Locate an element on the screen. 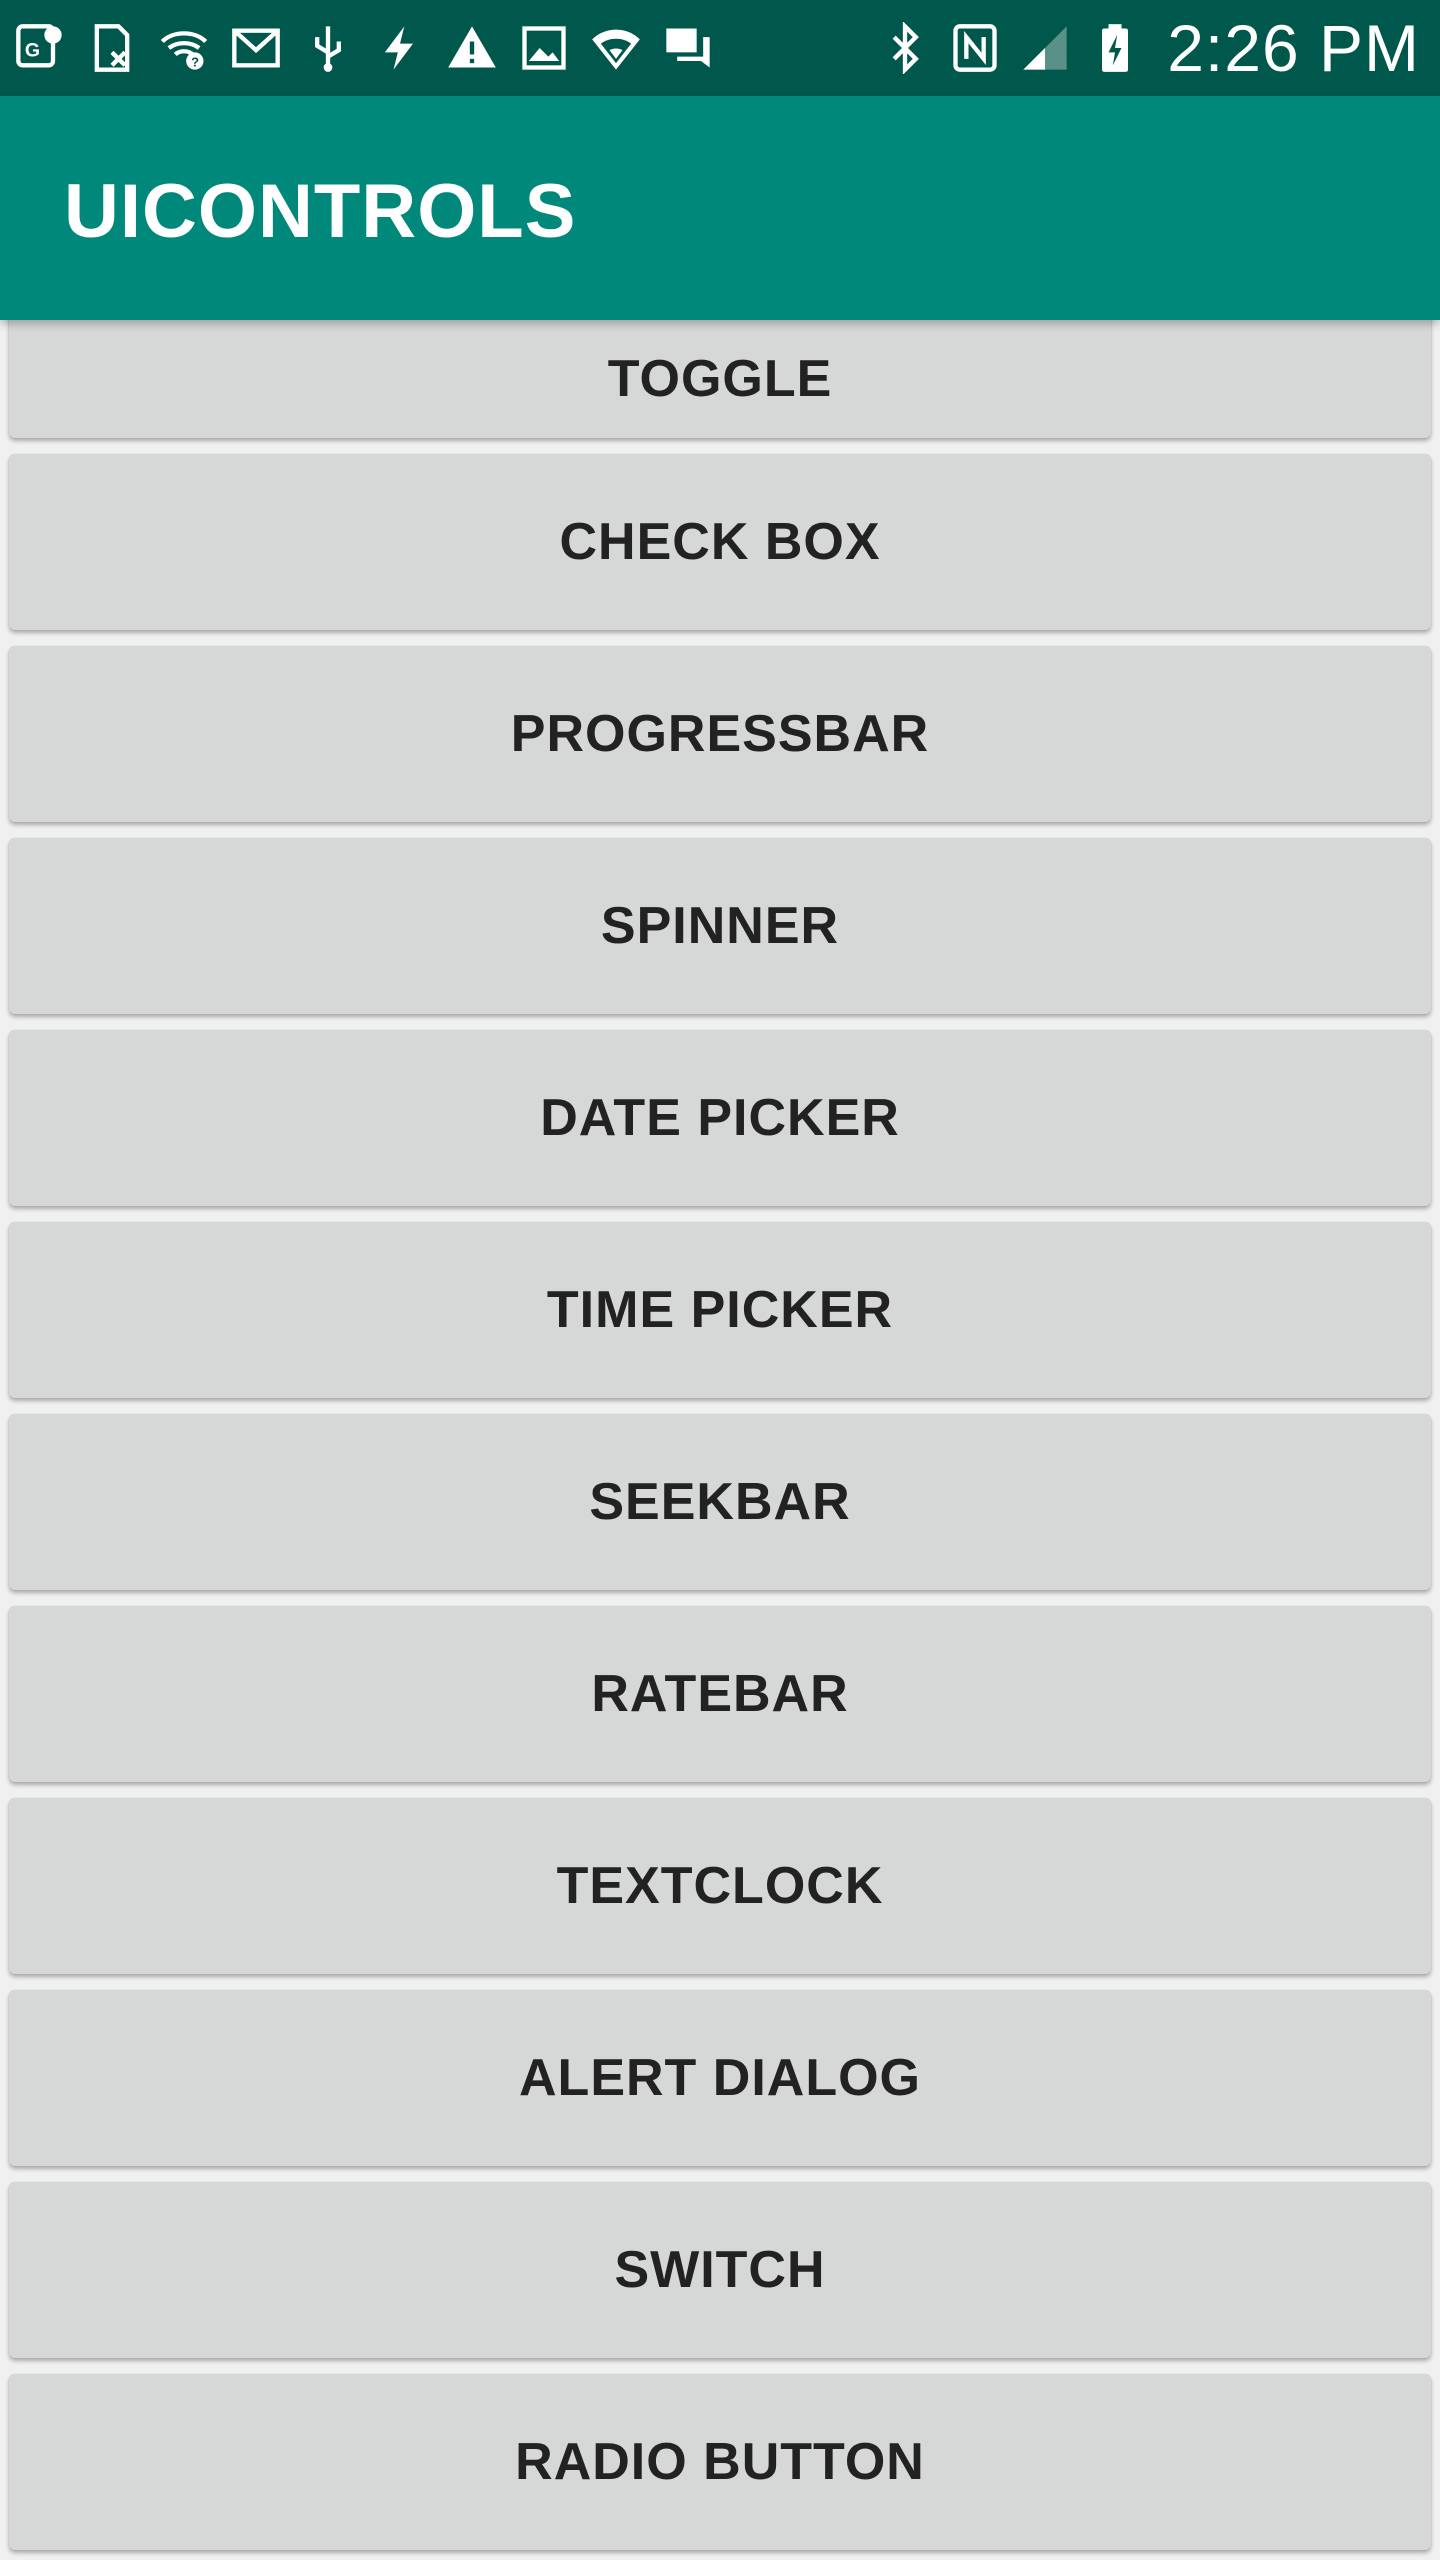 The height and width of the screenshot is (2560, 1440). app-bar: UICONTROLS is located at coordinates (720, 208).